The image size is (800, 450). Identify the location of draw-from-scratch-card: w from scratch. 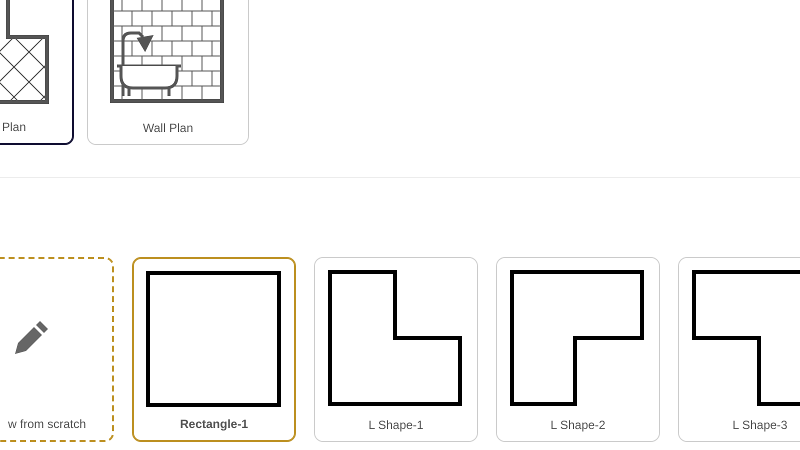
(57, 349).